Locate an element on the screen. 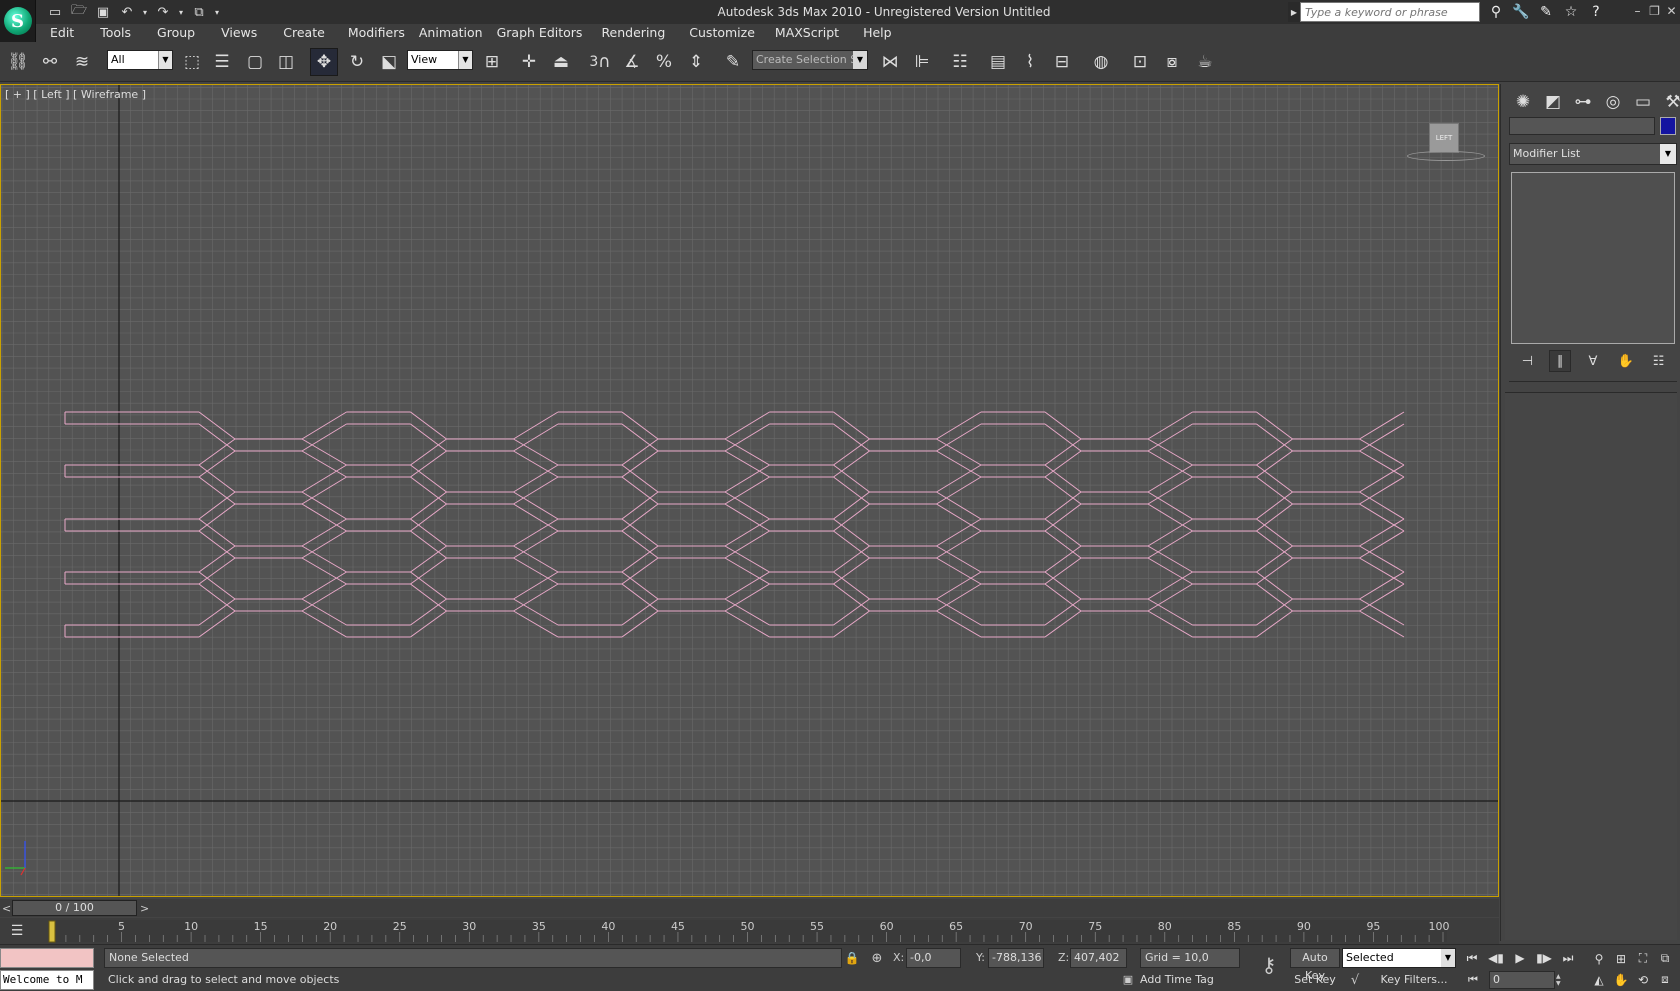 The height and width of the screenshot is (991, 1680). project-folder-icon: ⧉ is located at coordinates (199, 12).